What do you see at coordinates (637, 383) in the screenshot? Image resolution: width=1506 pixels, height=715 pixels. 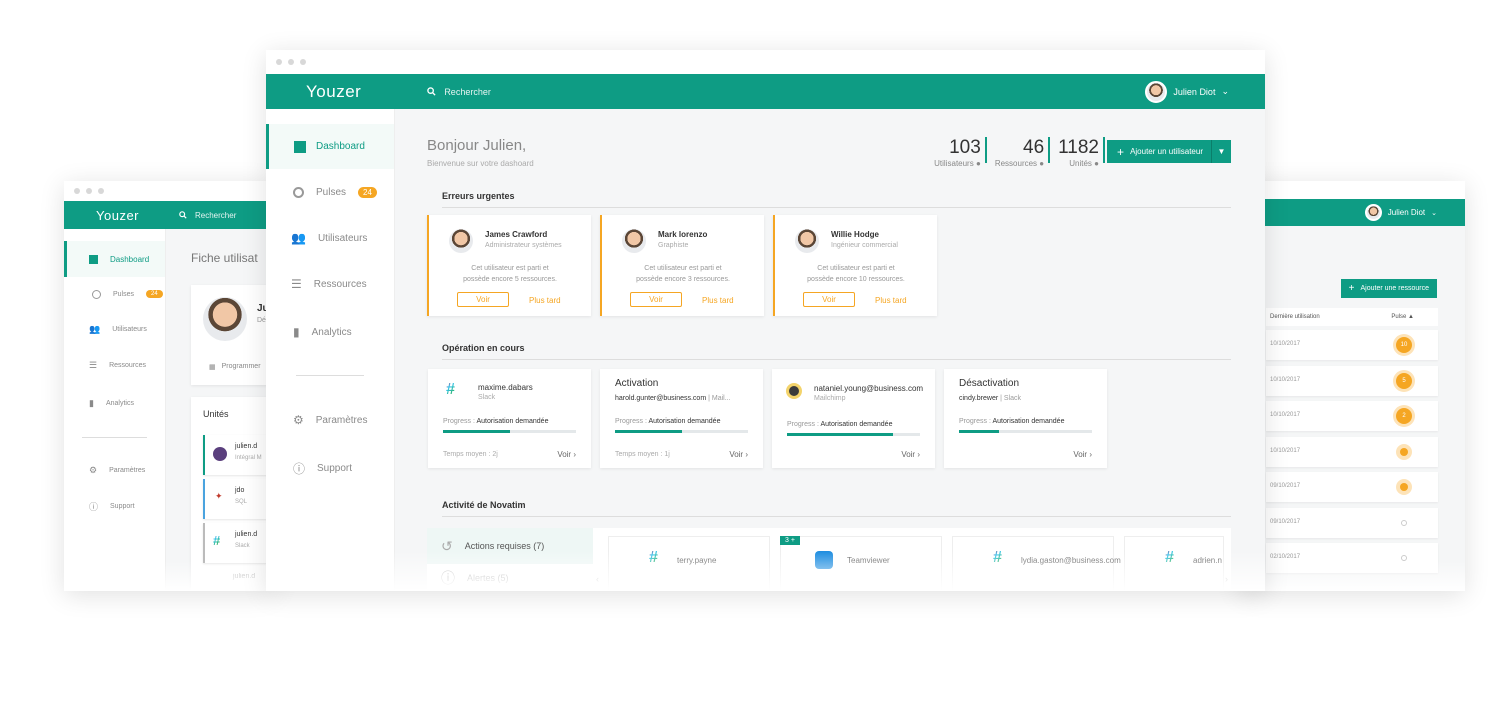 I see `operation-title: Activation` at bounding box center [637, 383].